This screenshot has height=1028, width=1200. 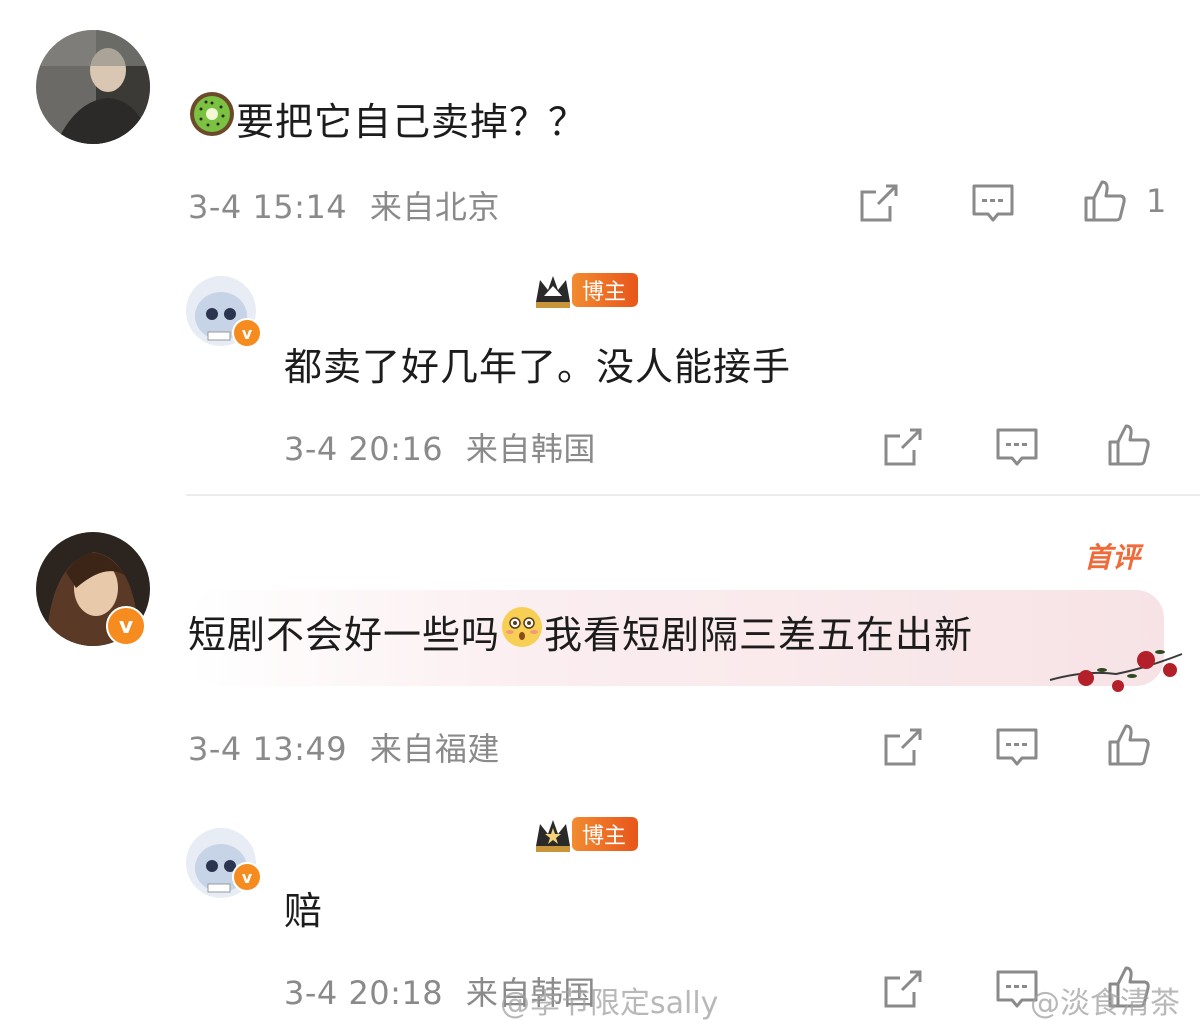 I want to click on kiwi-emoji, so click(x=212, y=118).